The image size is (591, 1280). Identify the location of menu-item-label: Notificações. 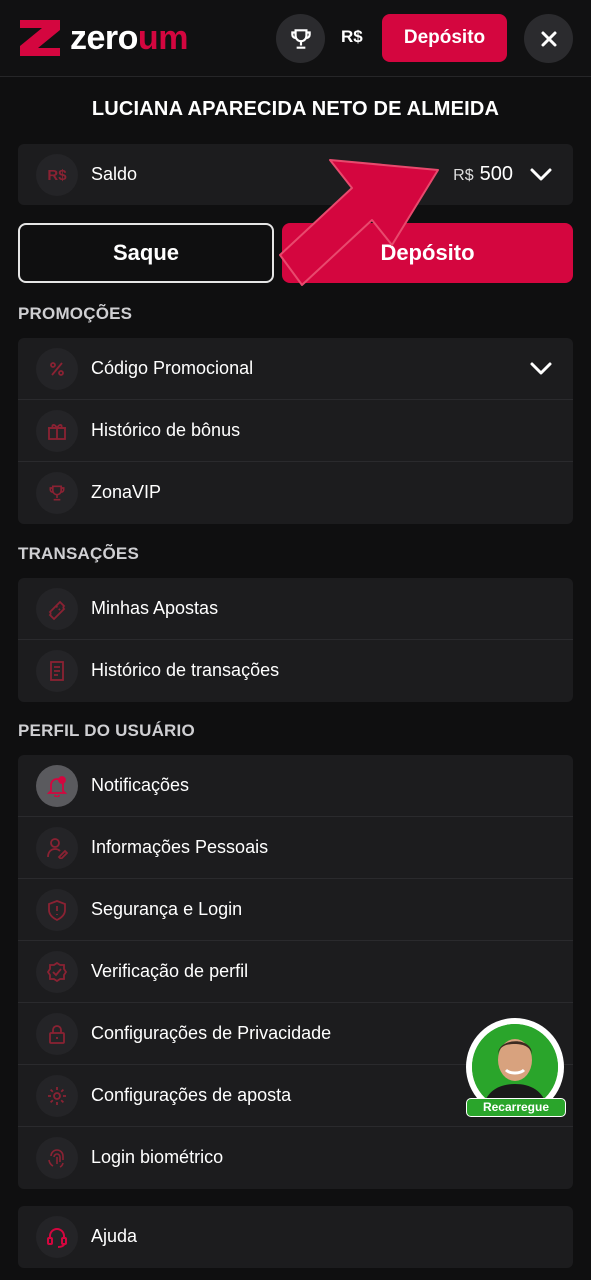
(140, 785).